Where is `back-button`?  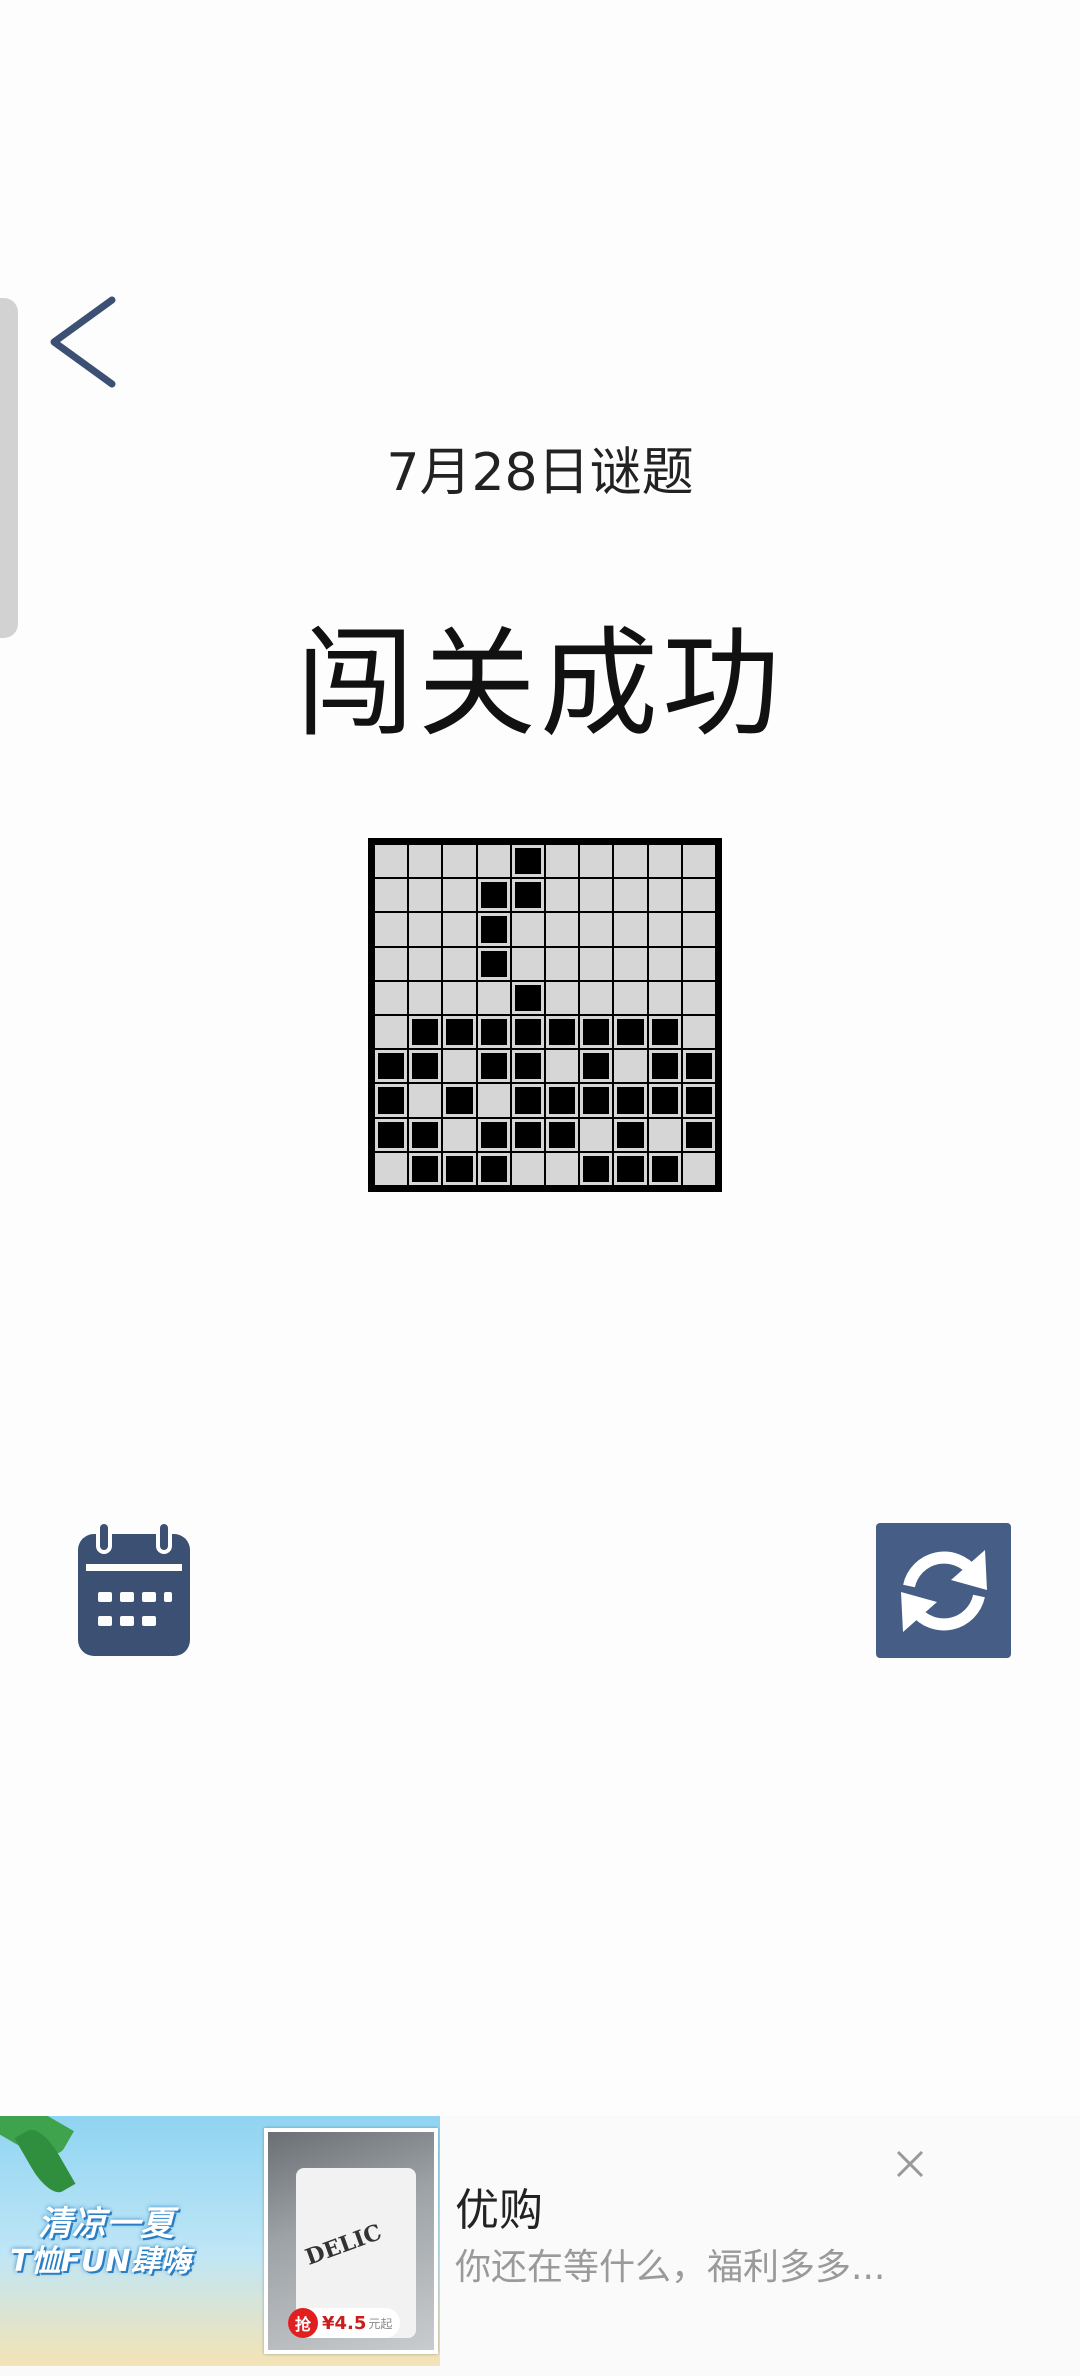
back-button is located at coordinates (85, 342).